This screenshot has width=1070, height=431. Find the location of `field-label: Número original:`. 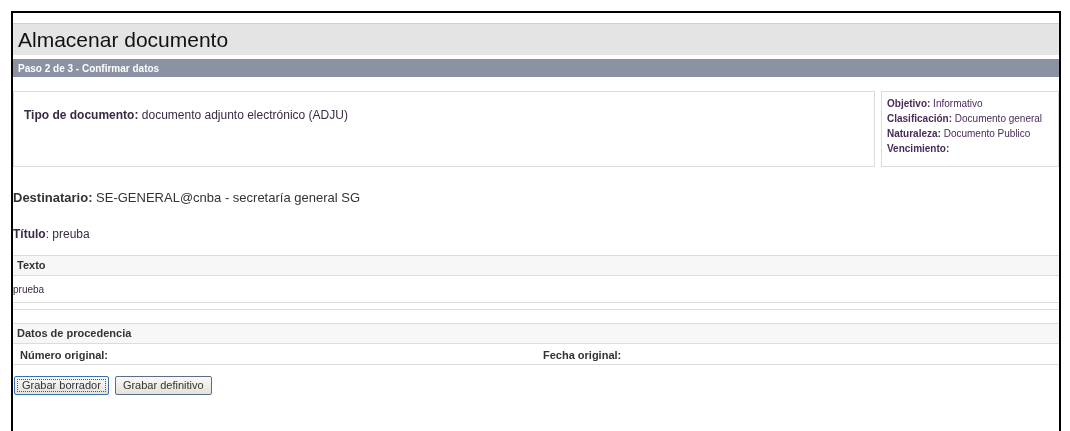

field-label: Número original: is located at coordinates (64, 355).